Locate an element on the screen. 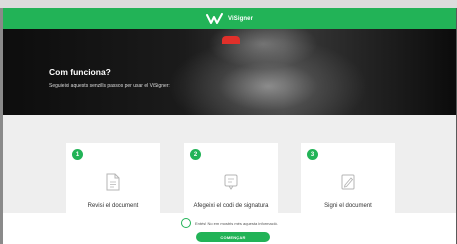  hero-title: Com funciona? is located at coordinates (80, 72).